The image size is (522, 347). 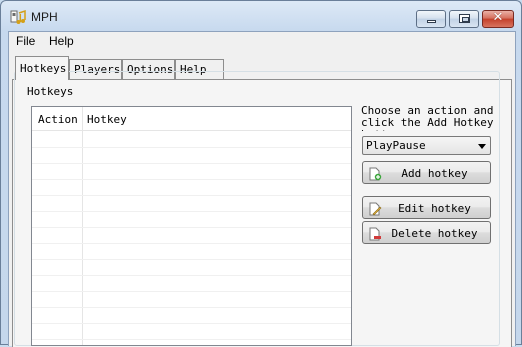 I want to click on column-action: Action, so click(x=58, y=119).